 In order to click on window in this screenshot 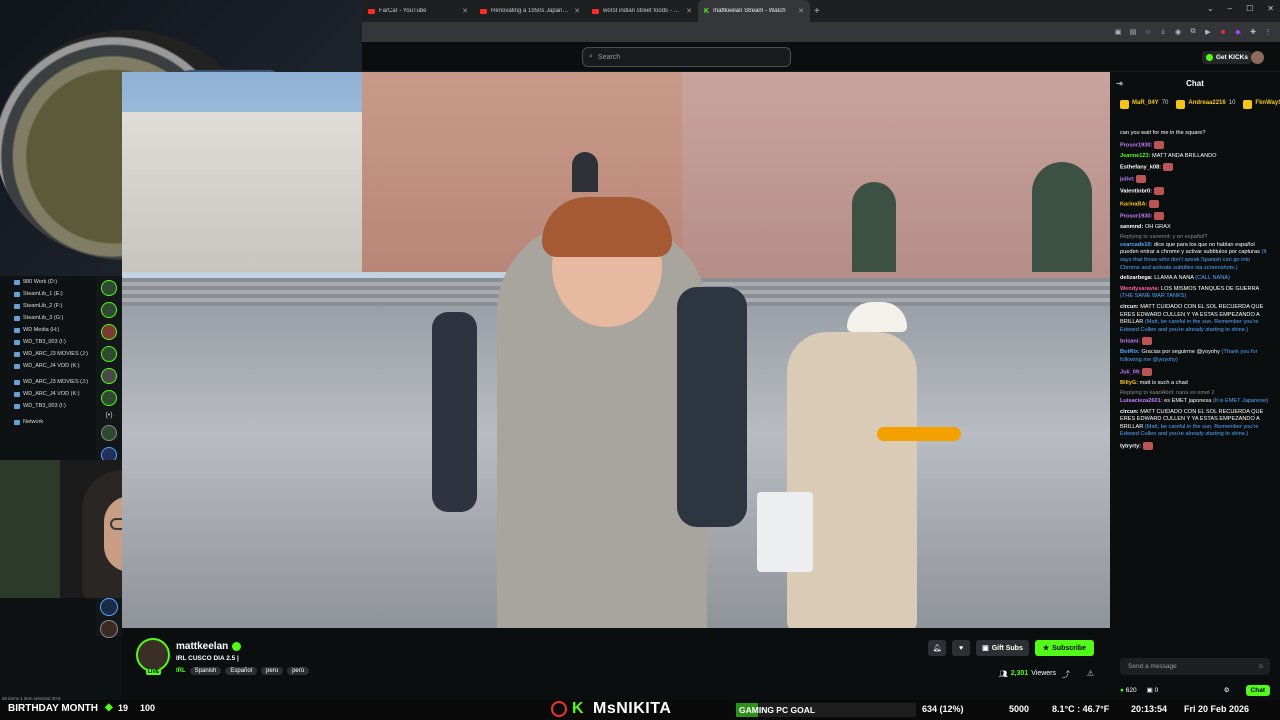, I will do `click(585, 172)`.